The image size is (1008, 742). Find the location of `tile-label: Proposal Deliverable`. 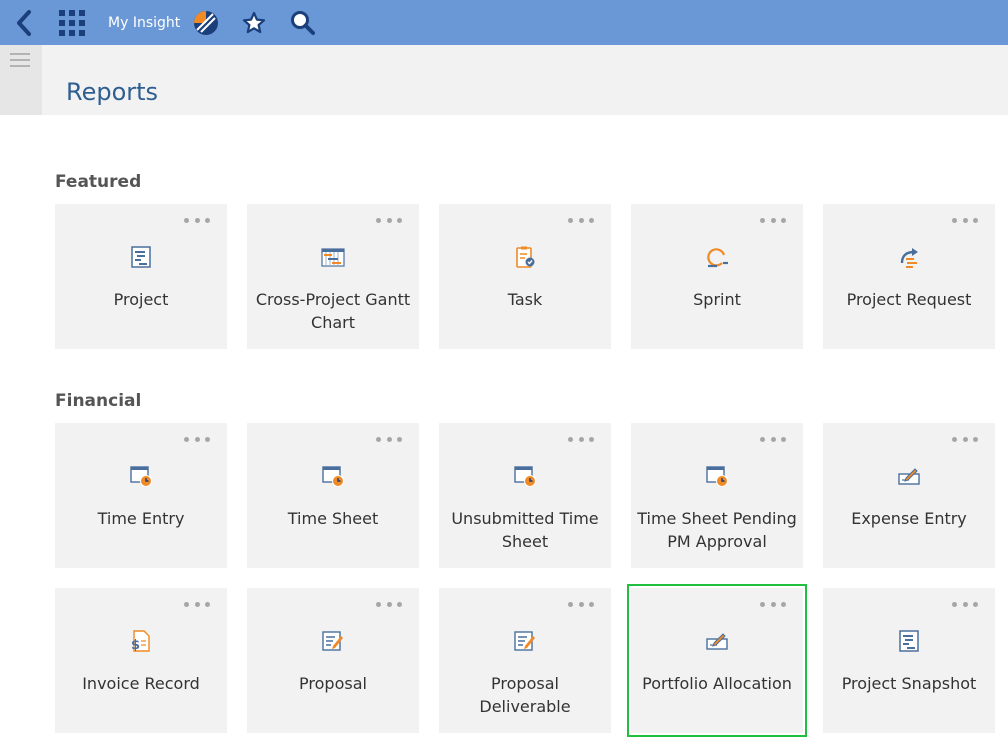

tile-label: Proposal Deliverable is located at coordinates (525, 695).